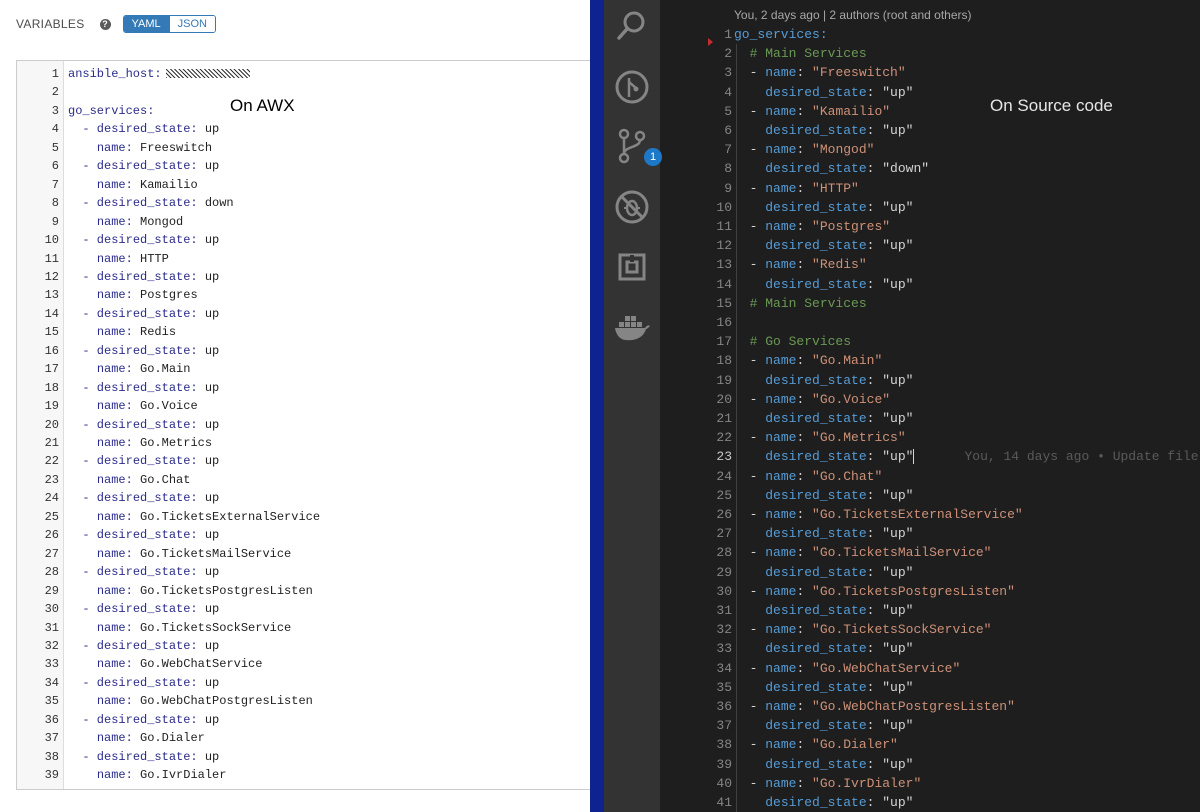  What do you see at coordinates (51, 627) in the screenshot?
I see `line-number: 31` at bounding box center [51, 627].